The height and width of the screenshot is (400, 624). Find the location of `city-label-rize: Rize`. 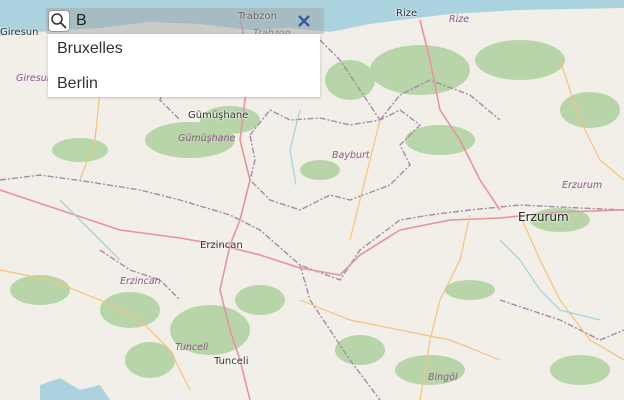

city-label-rize: Rize is located at coordinates (407, 13).